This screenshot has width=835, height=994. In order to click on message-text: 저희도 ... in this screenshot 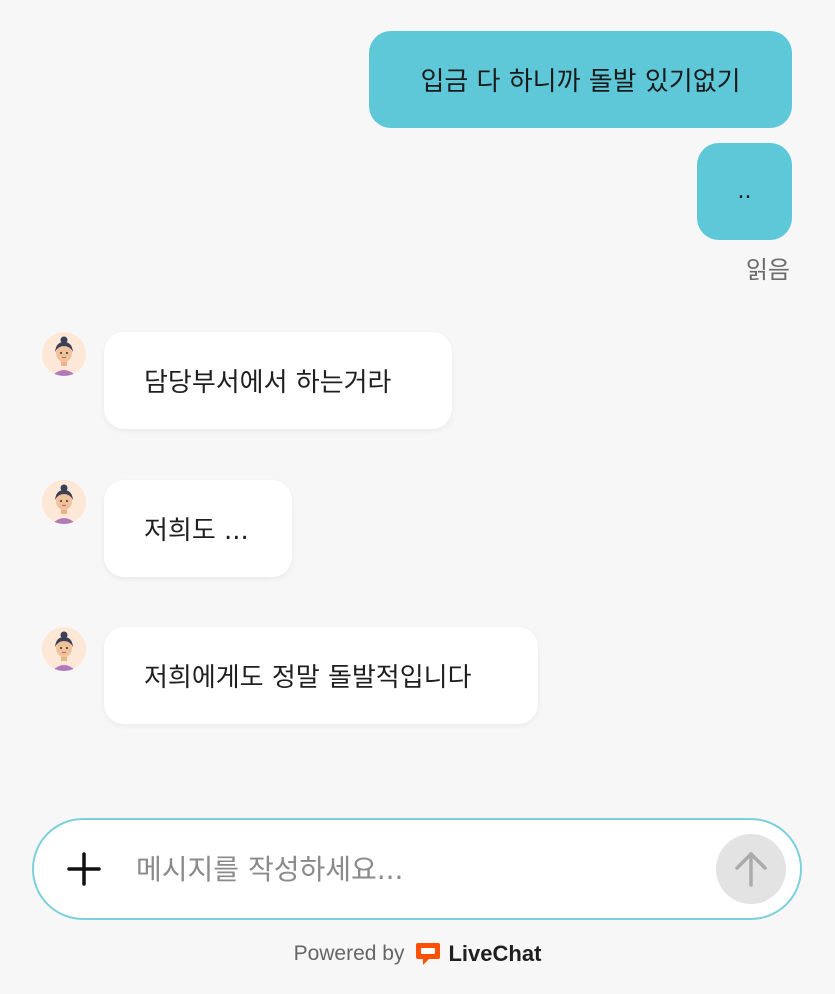, I will do `click(196, 531)`.